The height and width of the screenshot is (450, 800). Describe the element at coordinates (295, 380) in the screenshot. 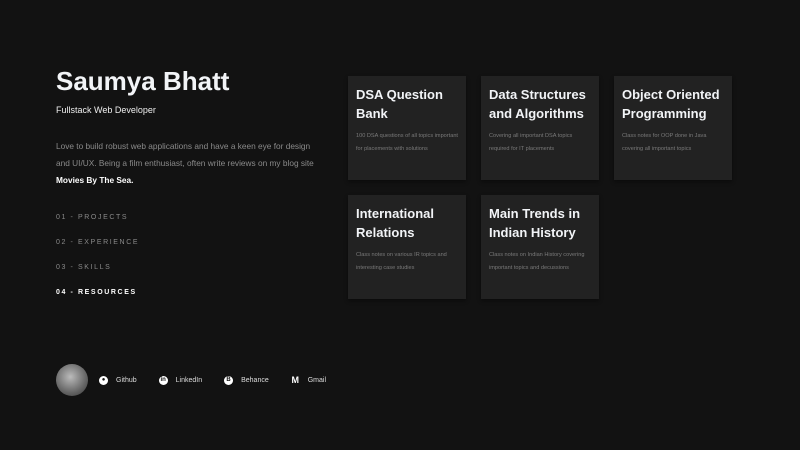

I see `gmail-icon: M` at that location.